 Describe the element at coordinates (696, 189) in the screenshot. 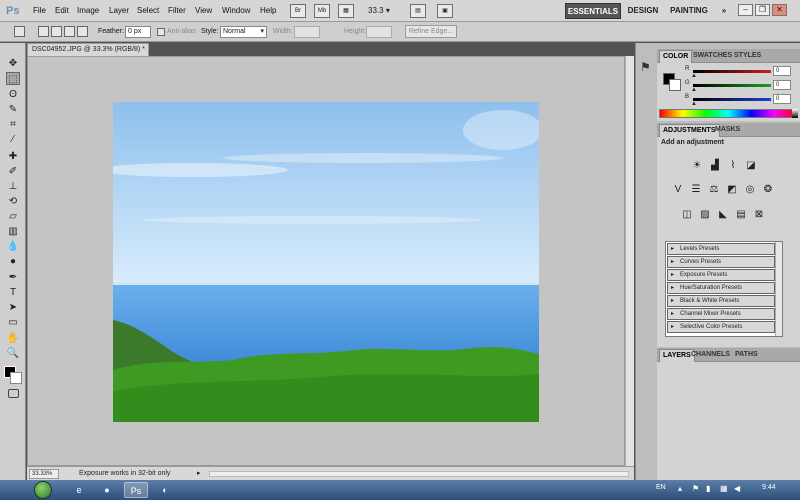

I see `hue-saturation-icon: ☰` at that location.